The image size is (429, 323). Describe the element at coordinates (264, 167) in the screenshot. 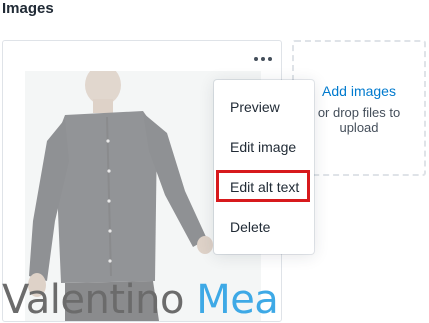

I see `image-actions-menu: Preview Edit image Edit alt text Delete` at that location.